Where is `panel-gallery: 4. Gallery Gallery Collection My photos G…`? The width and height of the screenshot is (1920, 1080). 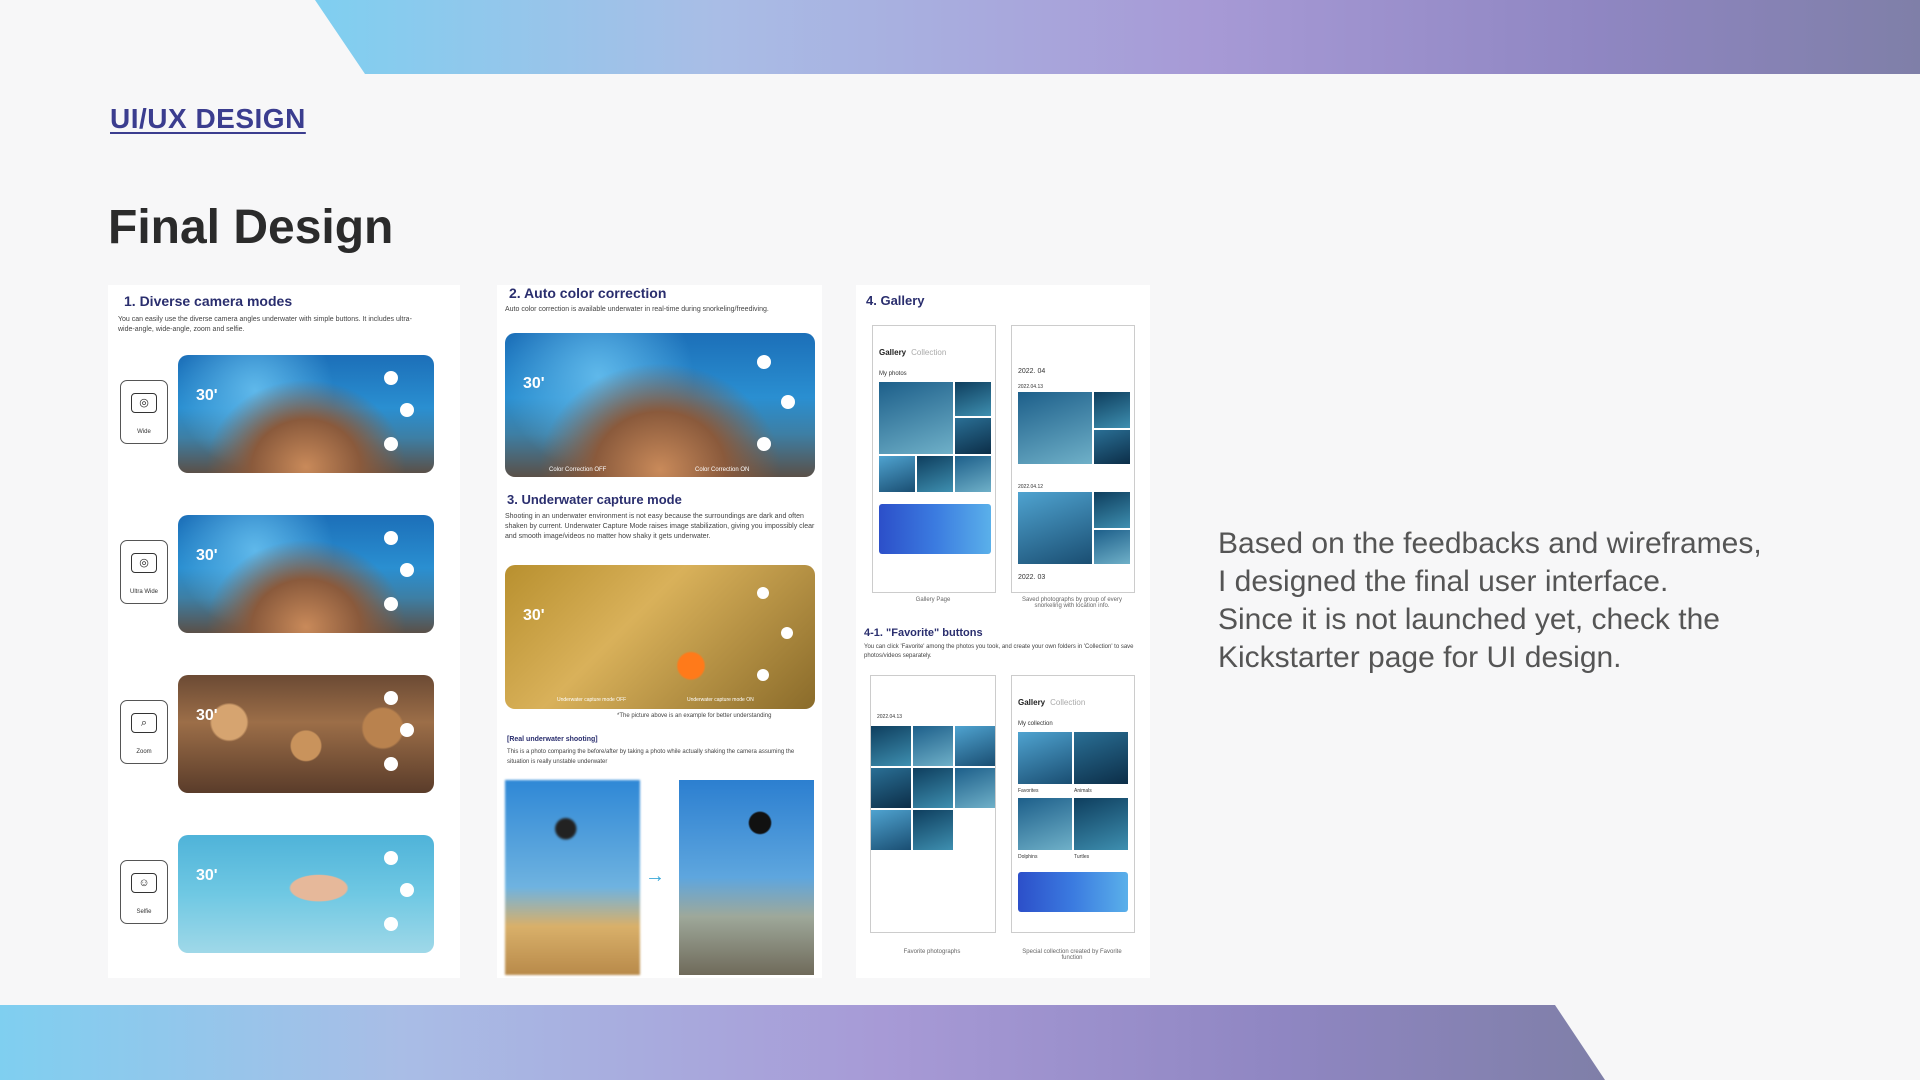
panel-gallery: 4. Gallery Gallery Collection My photos G… is located at coordinates (1003, 631).